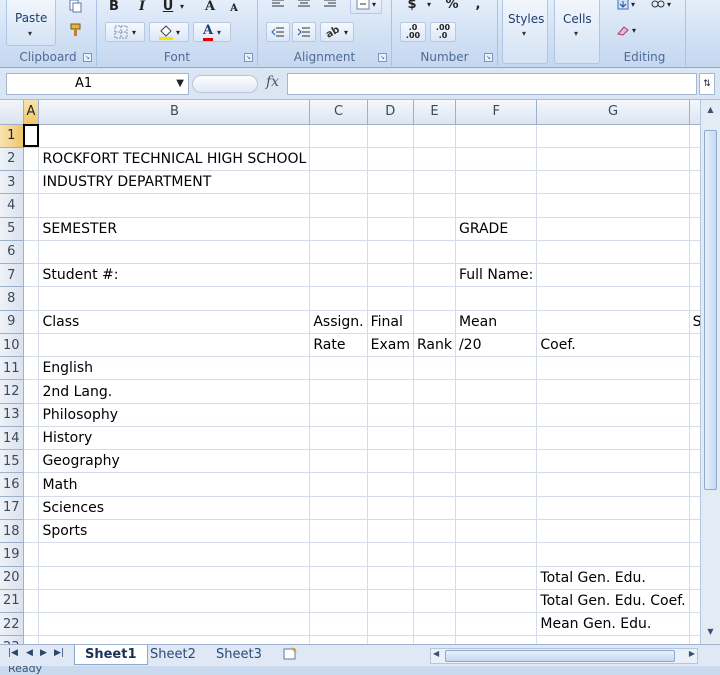  Describe the element at coordinates (496, 461) in the screenshot. I see `cell-f15` at that location.